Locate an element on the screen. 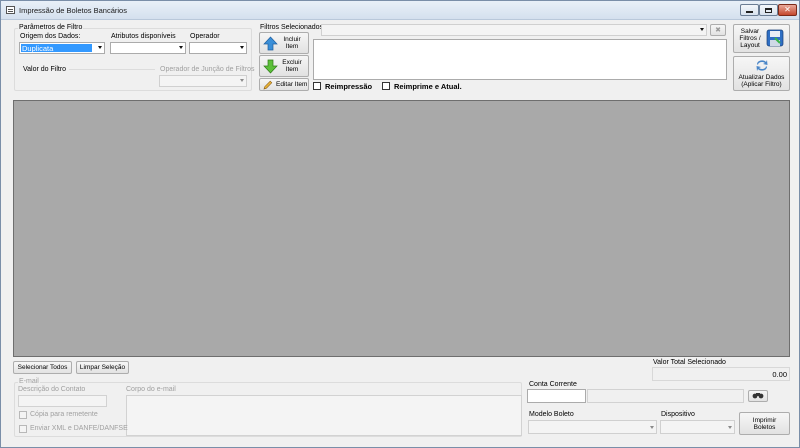  corpo-email-input is located at coordinates (324, 415).